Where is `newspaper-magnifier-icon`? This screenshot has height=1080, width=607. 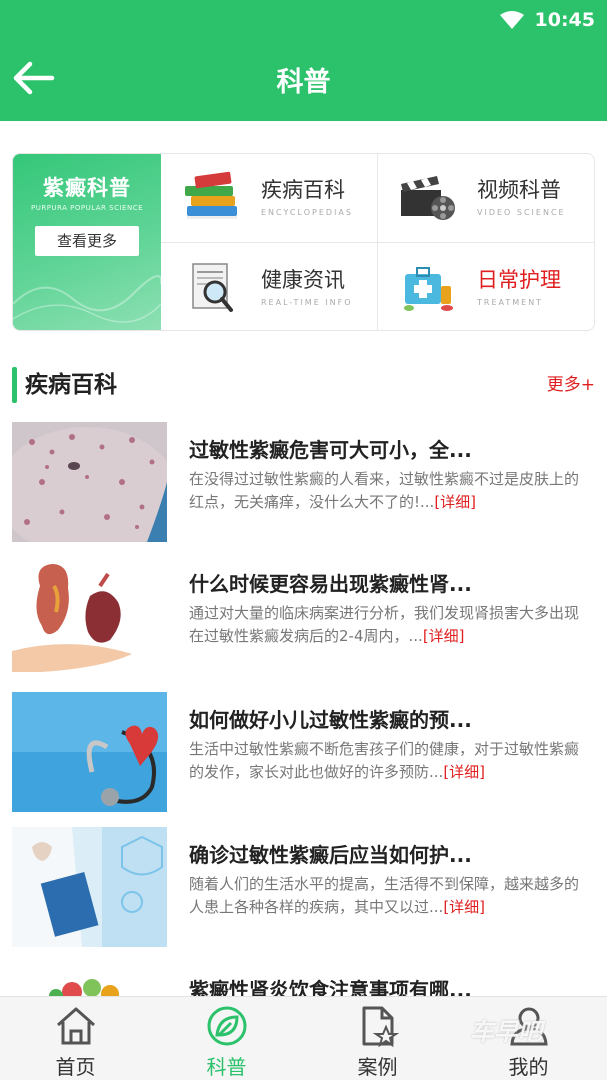
newspaper-magnifier-icon is located at coordinates (212, 287).